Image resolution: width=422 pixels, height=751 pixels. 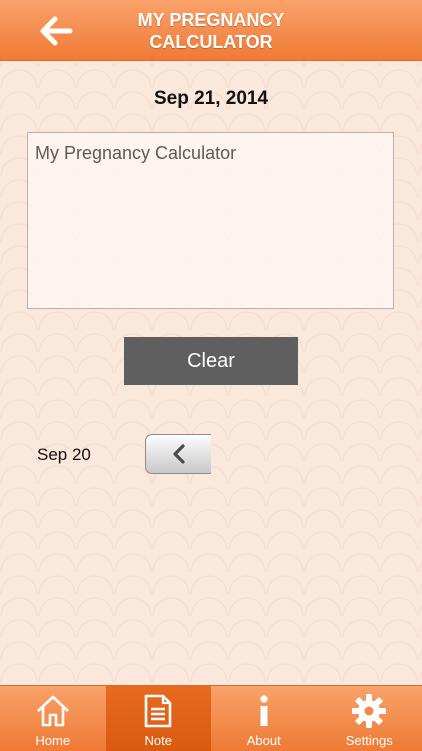 I want to click on tab-note: Note, so click(x=159, y=718).